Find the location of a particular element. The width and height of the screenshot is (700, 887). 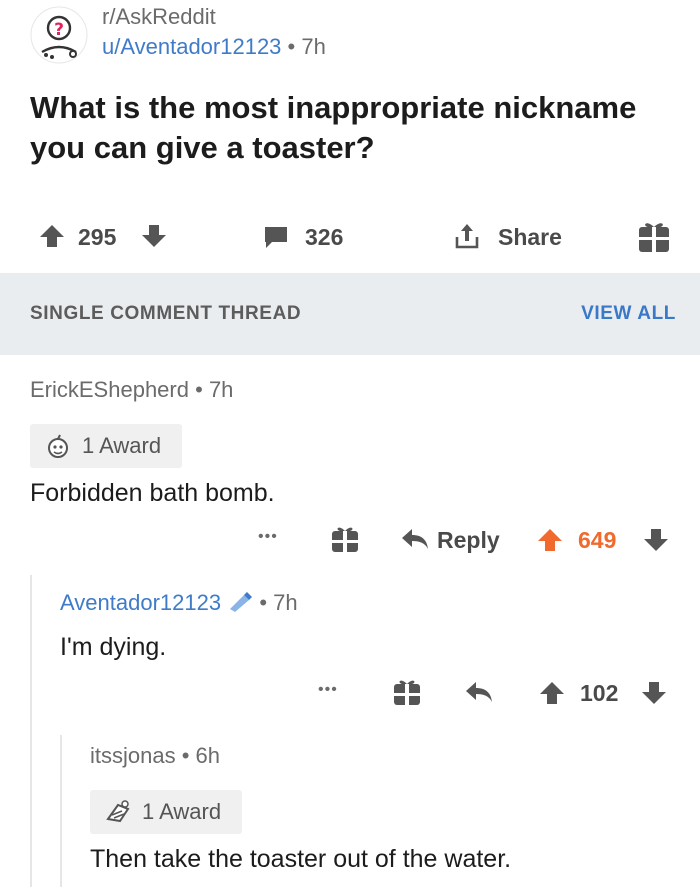

comment-author-op: Aventador12123 is located at coordinates (140, 602).